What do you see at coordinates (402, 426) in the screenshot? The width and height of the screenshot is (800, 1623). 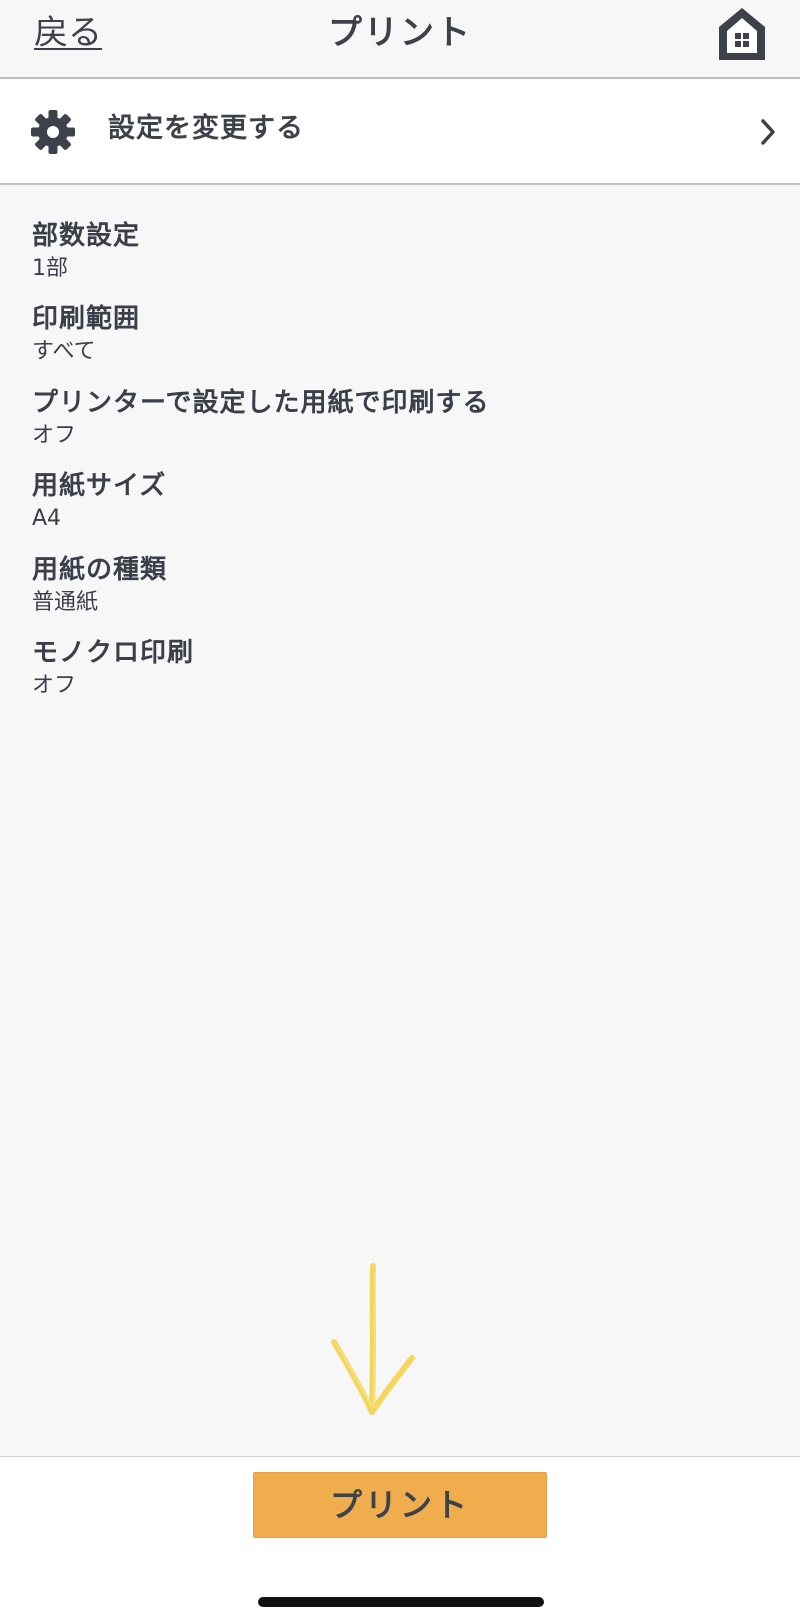 I see `setting-printer-paper: プリンターで設定した用紙で印刷する オフ` at bounding box center [402, 426].